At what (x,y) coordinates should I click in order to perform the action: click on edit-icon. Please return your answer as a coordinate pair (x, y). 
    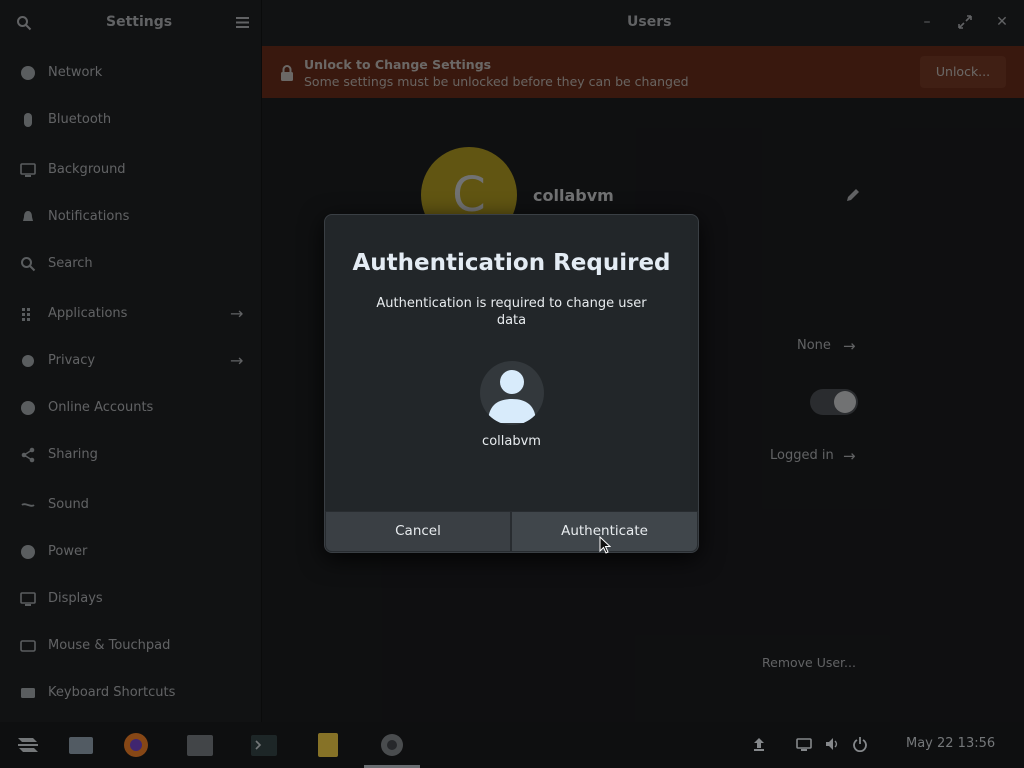
    Looking at the image, I should click on (853, 195).